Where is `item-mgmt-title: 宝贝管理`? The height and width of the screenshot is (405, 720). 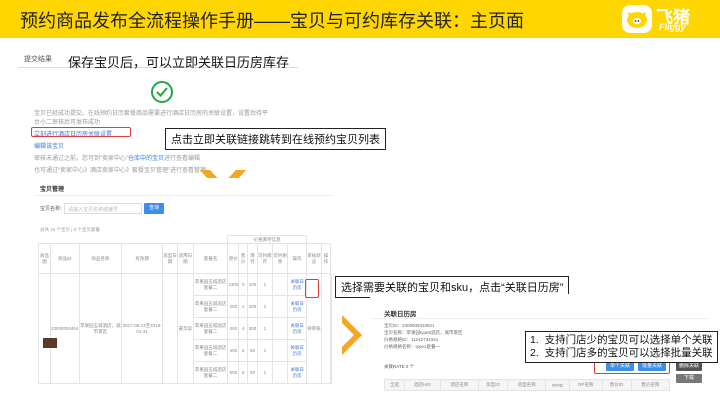
item-mgmt-title: 宝贝管理 is located at coordinates (52, 190).